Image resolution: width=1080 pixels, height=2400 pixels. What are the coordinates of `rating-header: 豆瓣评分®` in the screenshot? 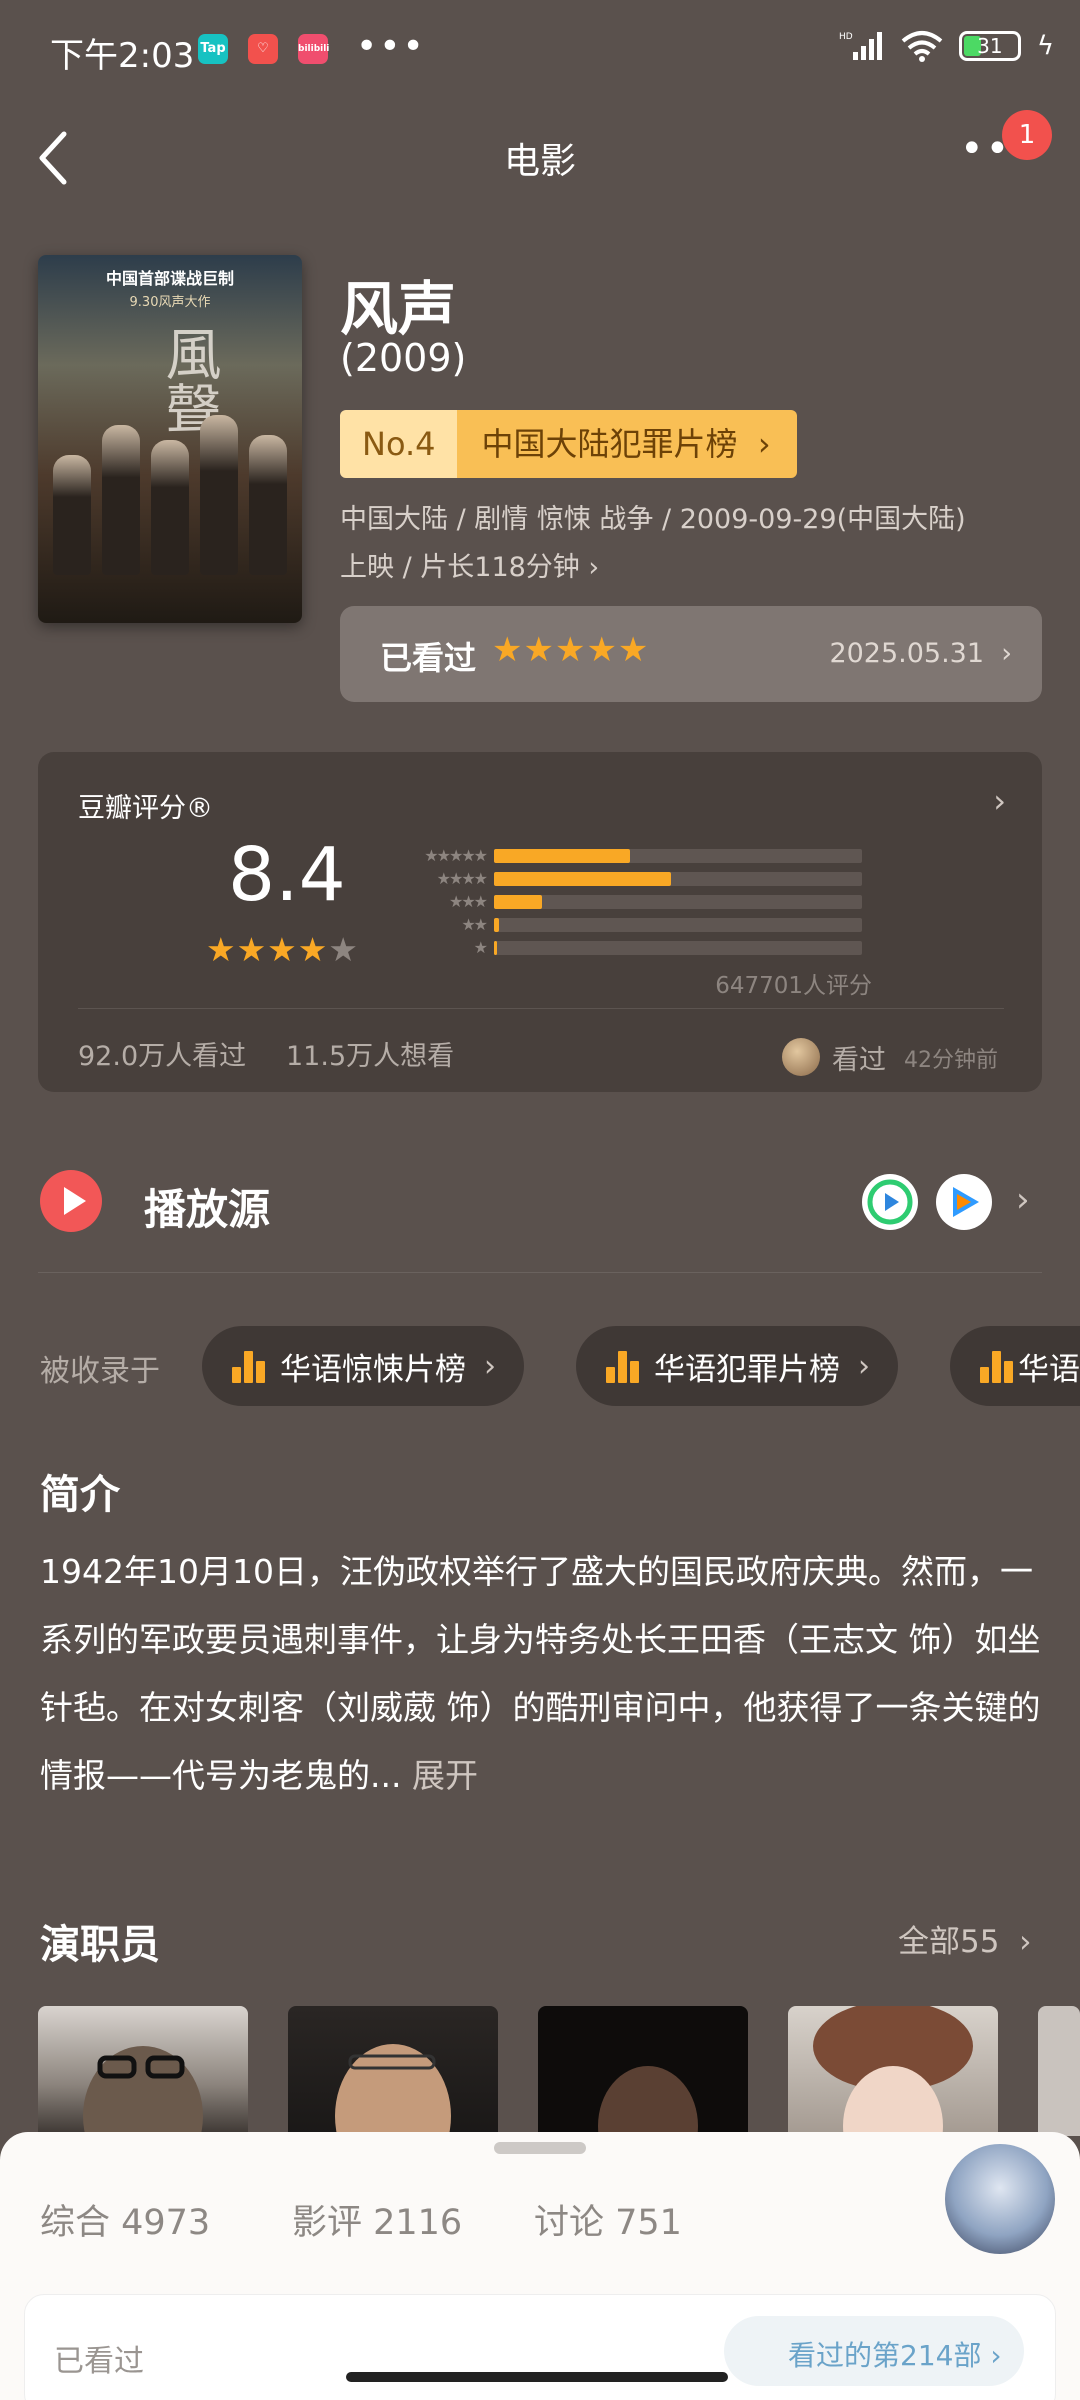 It's located at (145, 808).